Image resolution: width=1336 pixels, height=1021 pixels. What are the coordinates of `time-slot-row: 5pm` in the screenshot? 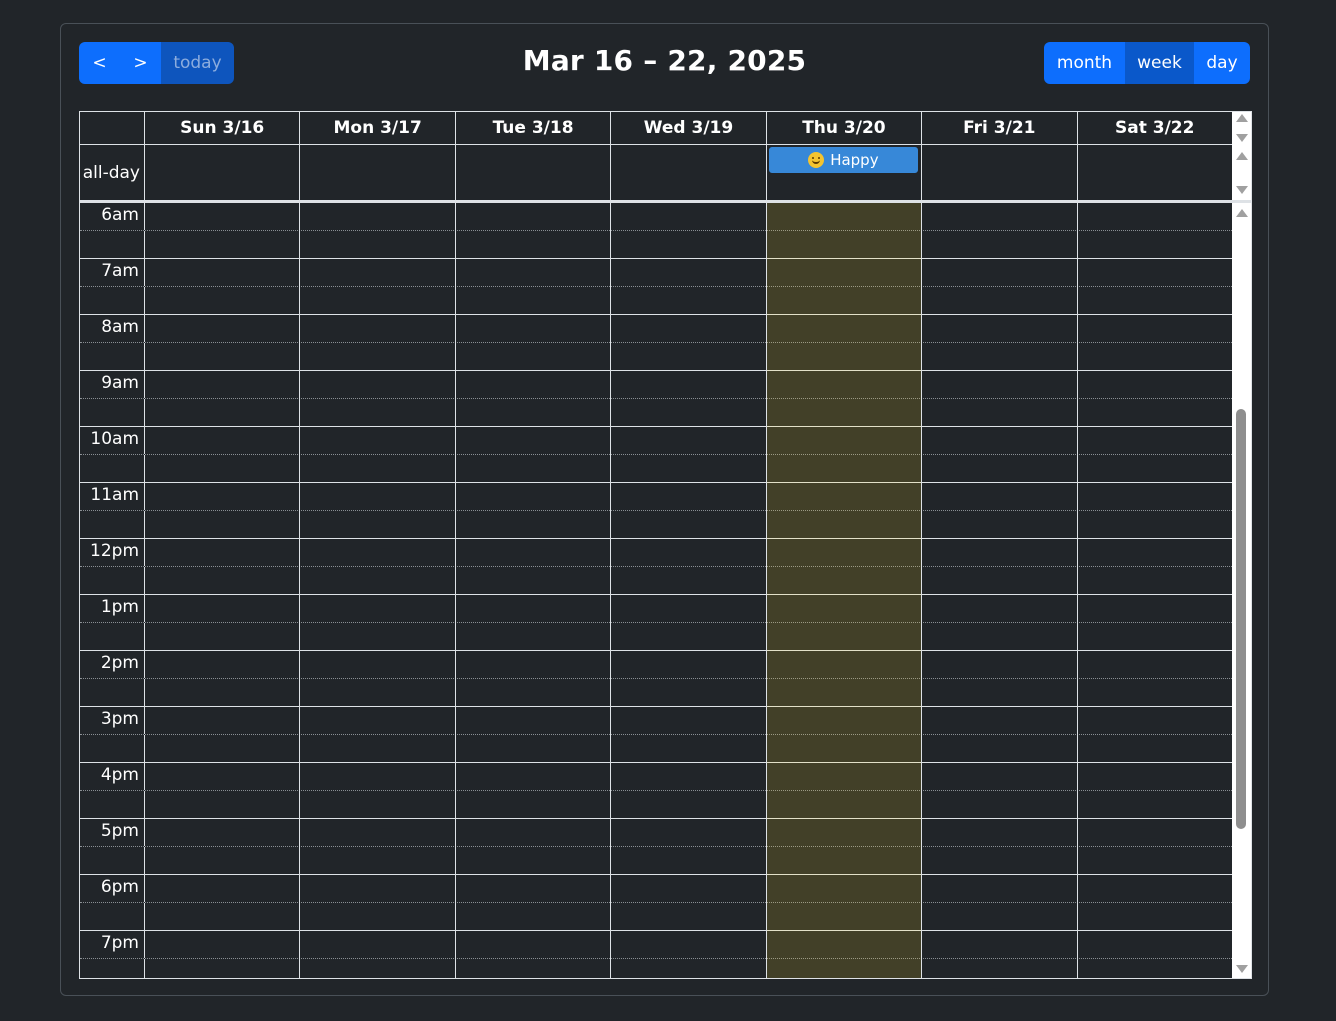 It's located at (656, 833).